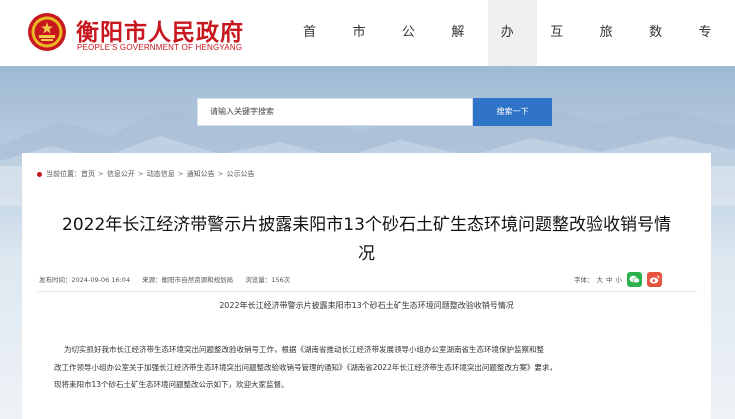 Image resolution: width=735 pixels, height=419 pixels. What do you see at coordinates (611, 53) in the screenshot?
I see `nav-travel: 旅游` at bounding box center [611, 53].